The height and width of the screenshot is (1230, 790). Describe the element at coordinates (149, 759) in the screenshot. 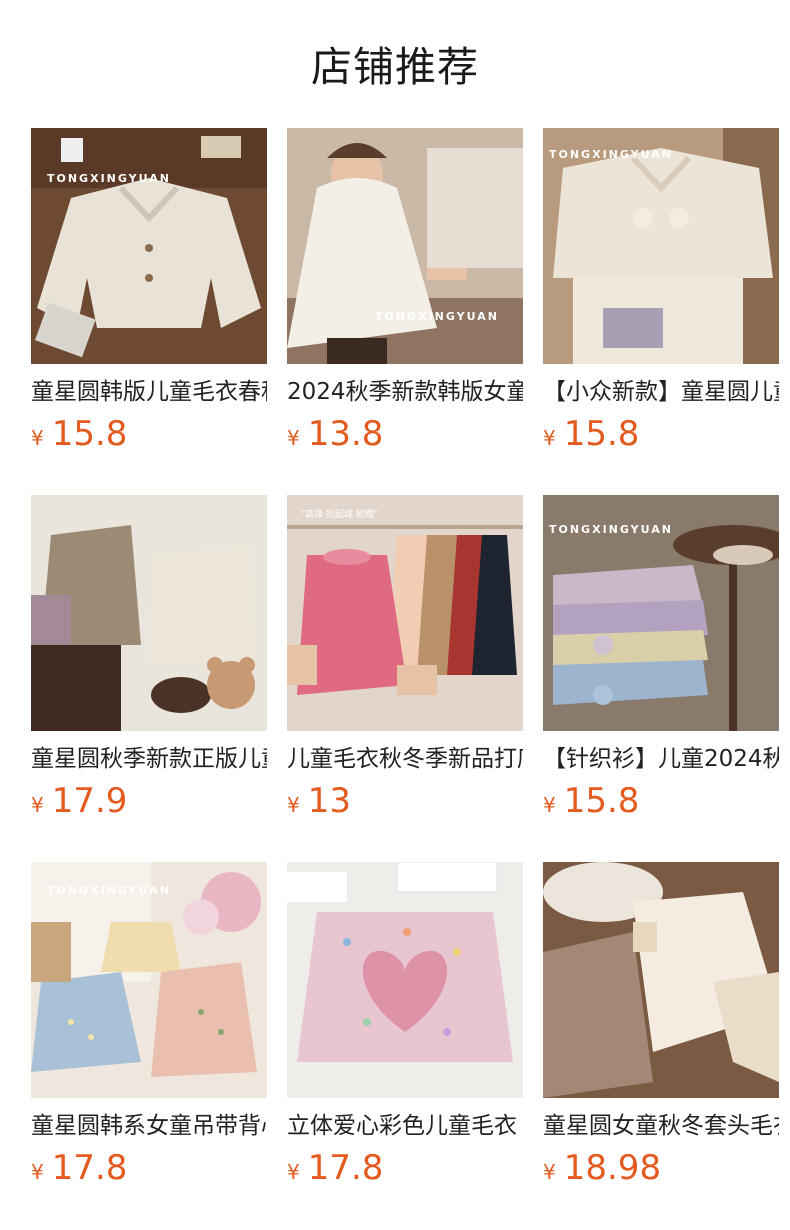

I see `product-title: 童星圆秋季新款正版儿童` at that location.